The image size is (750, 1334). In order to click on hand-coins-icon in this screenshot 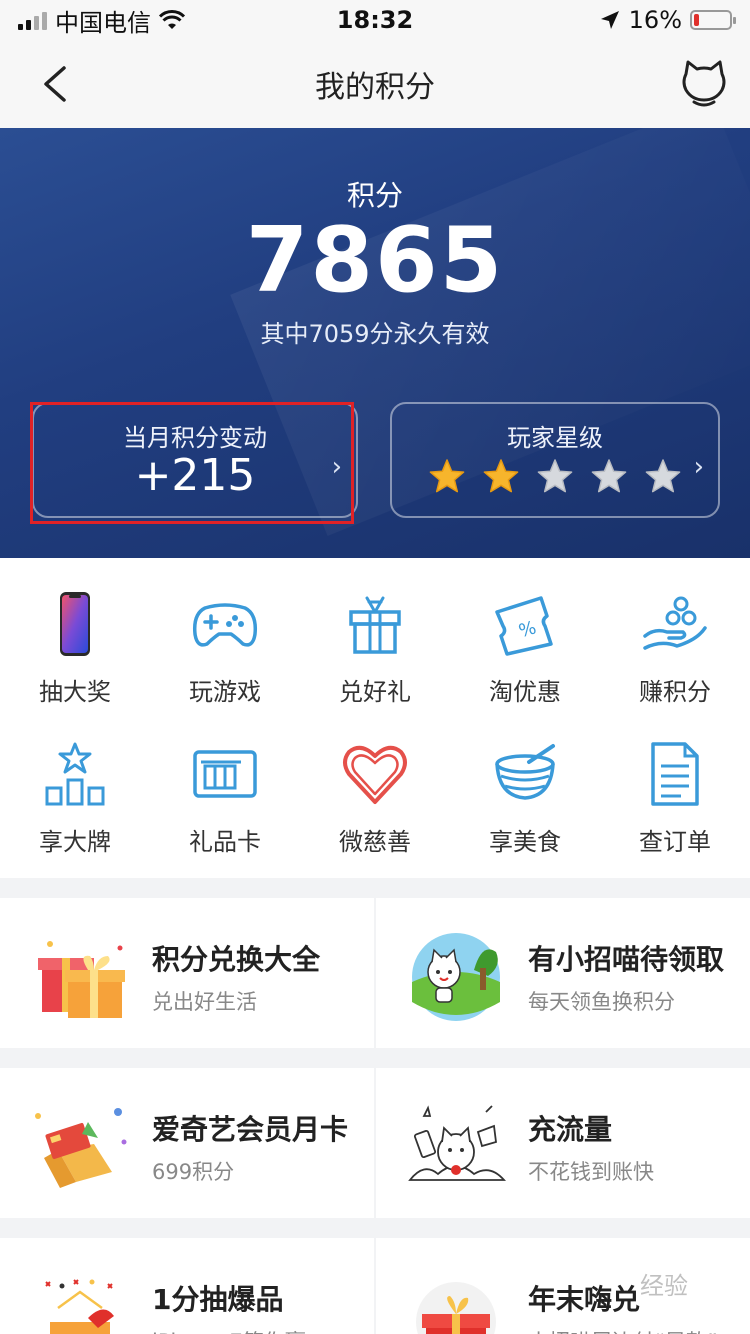, I will do `click(675, 623)`.